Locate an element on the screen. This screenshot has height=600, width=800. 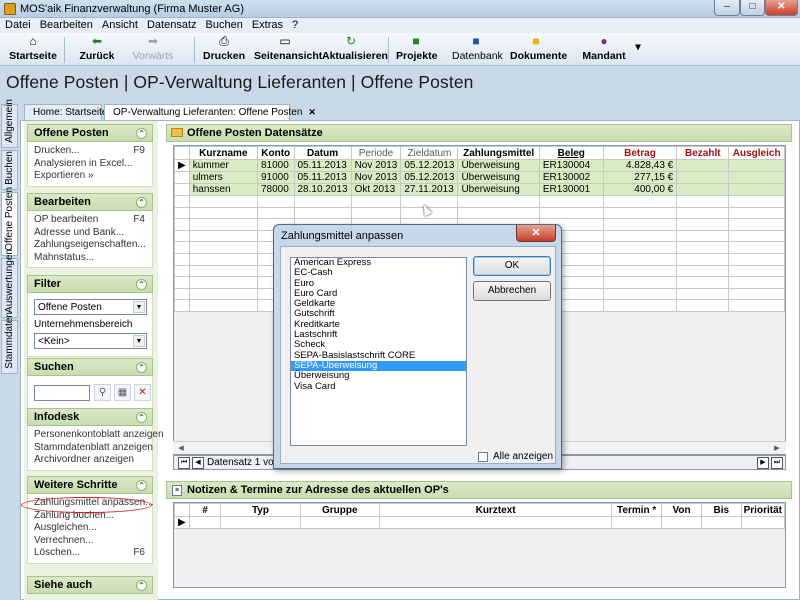
col-beleg: Beleg is located at coordinates (571, 153).